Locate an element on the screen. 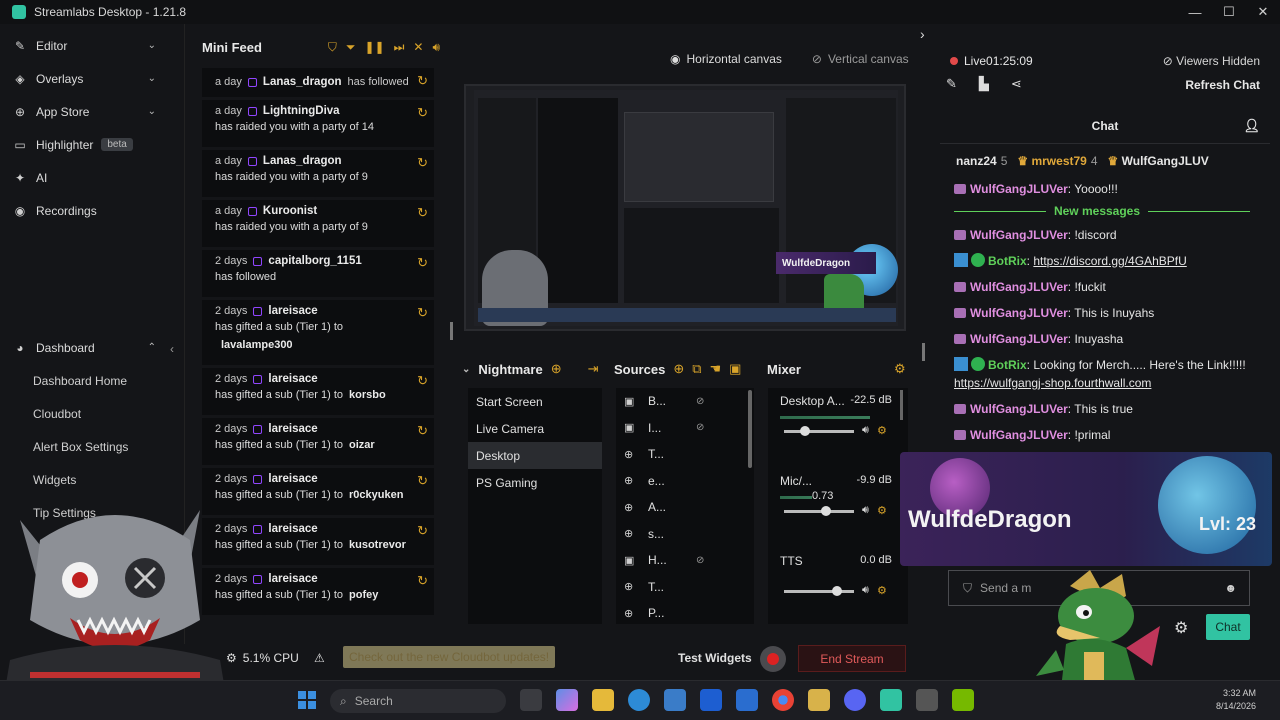 The height and width of the screenshot is (720, 1280). scene-collection-name: Nightmare is located at coordinates (510, 369).